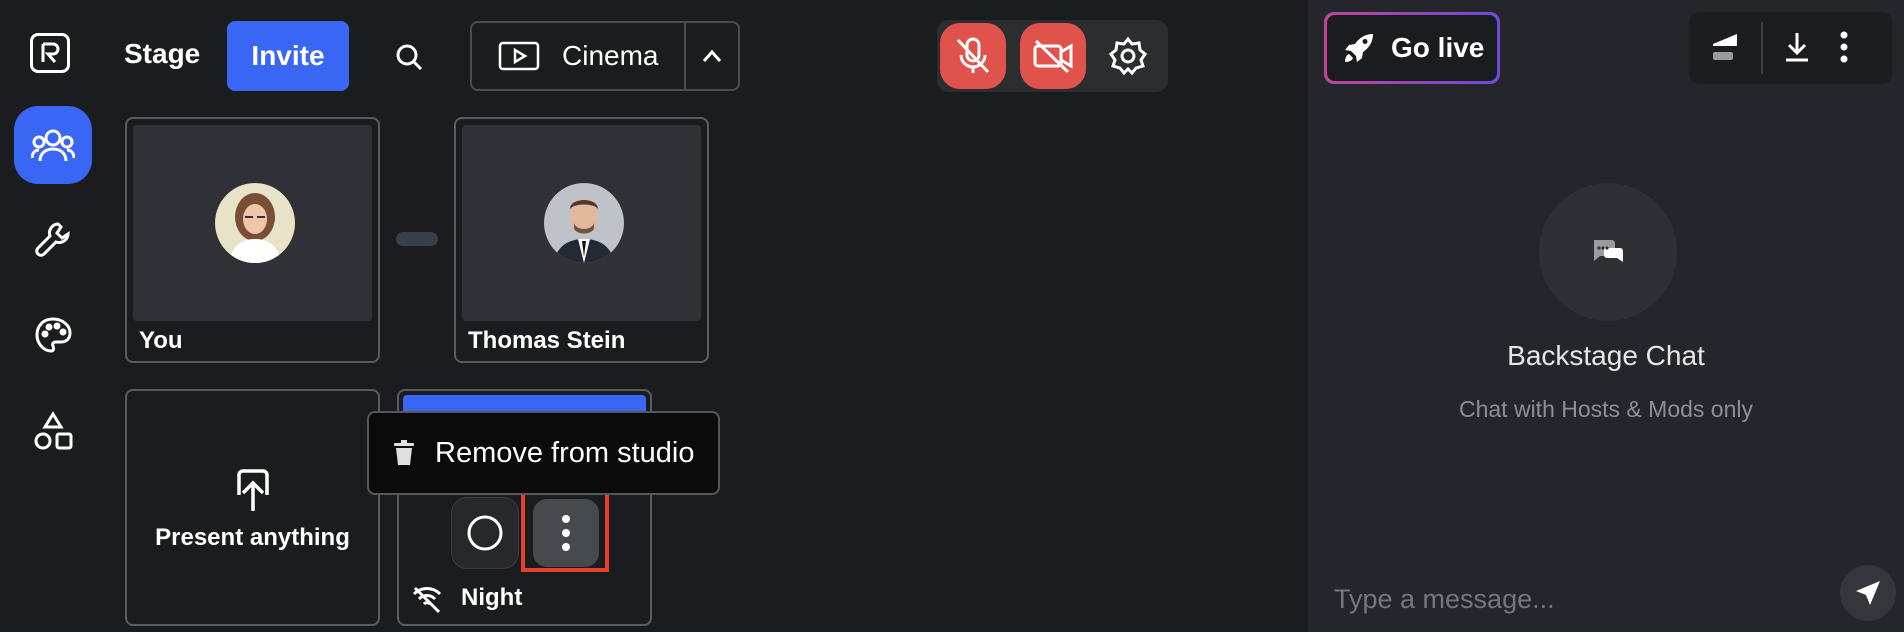  What do you see at coordinates (50, 53) in the screenshot?
I see `app-logo` at bounding box center [50, 53].